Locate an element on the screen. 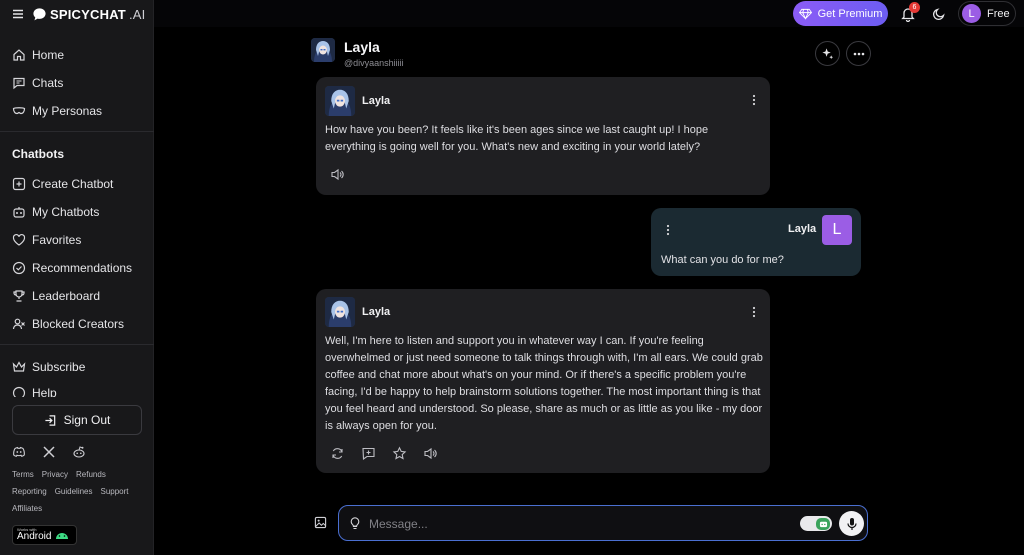  user-menu-button: L Free is located at coordinates (987, 13).